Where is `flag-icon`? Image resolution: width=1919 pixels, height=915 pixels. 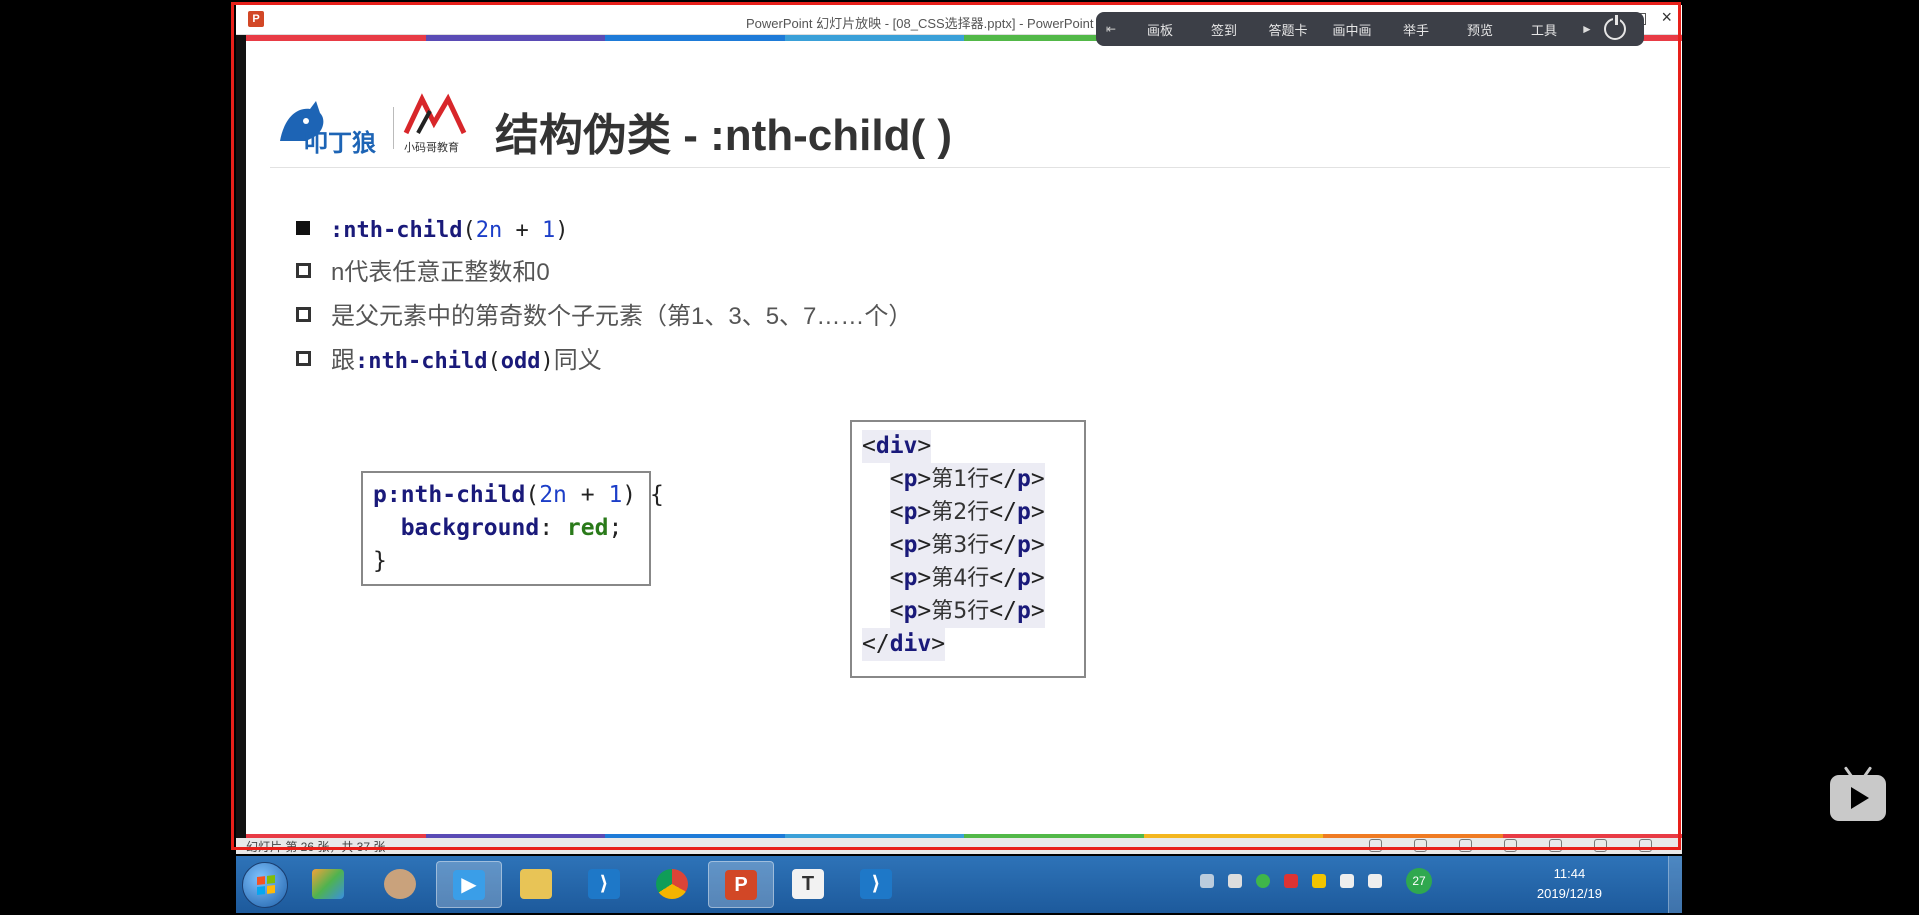
flag-icon is located at coordinates (1291, 881).